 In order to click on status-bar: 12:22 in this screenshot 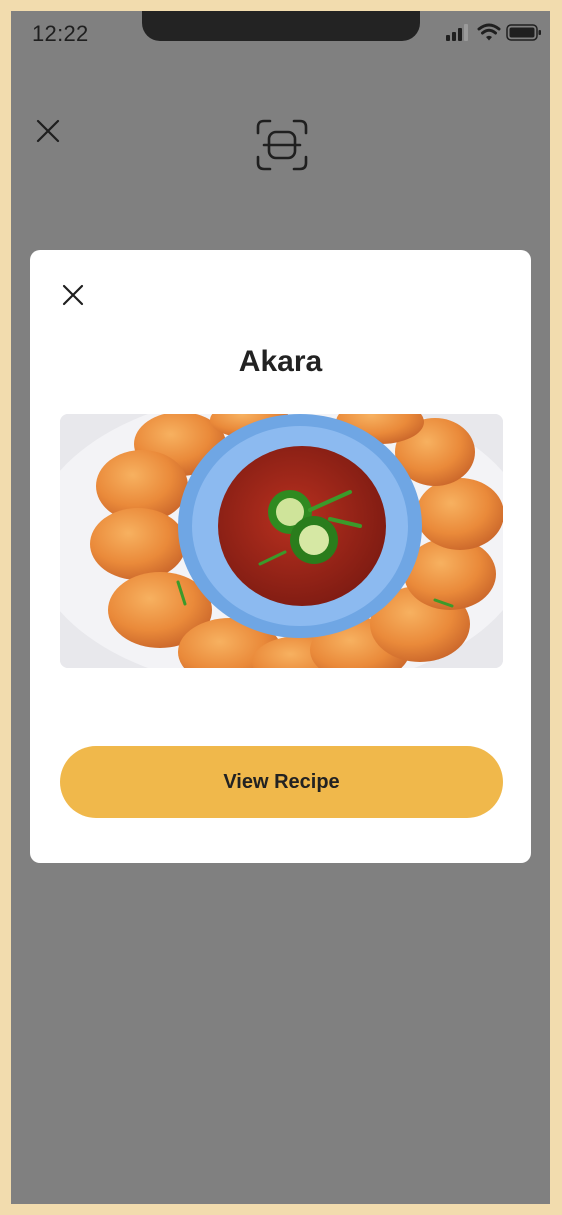, I will do `click(280, 33)`.